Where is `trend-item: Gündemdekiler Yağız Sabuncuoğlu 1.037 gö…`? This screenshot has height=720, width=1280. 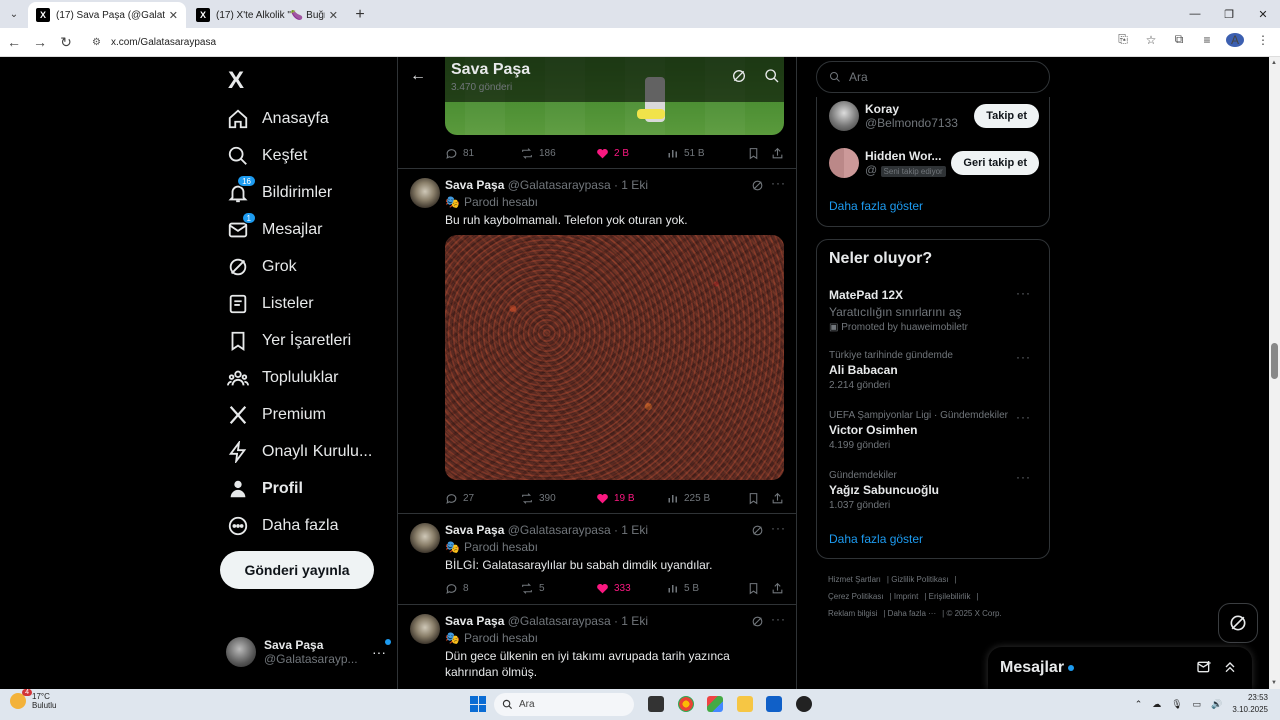
trend-item: Gündemdekiler Yağız Sabuncuoğlu 1.037 gö… is located at coordinates (934, 490).